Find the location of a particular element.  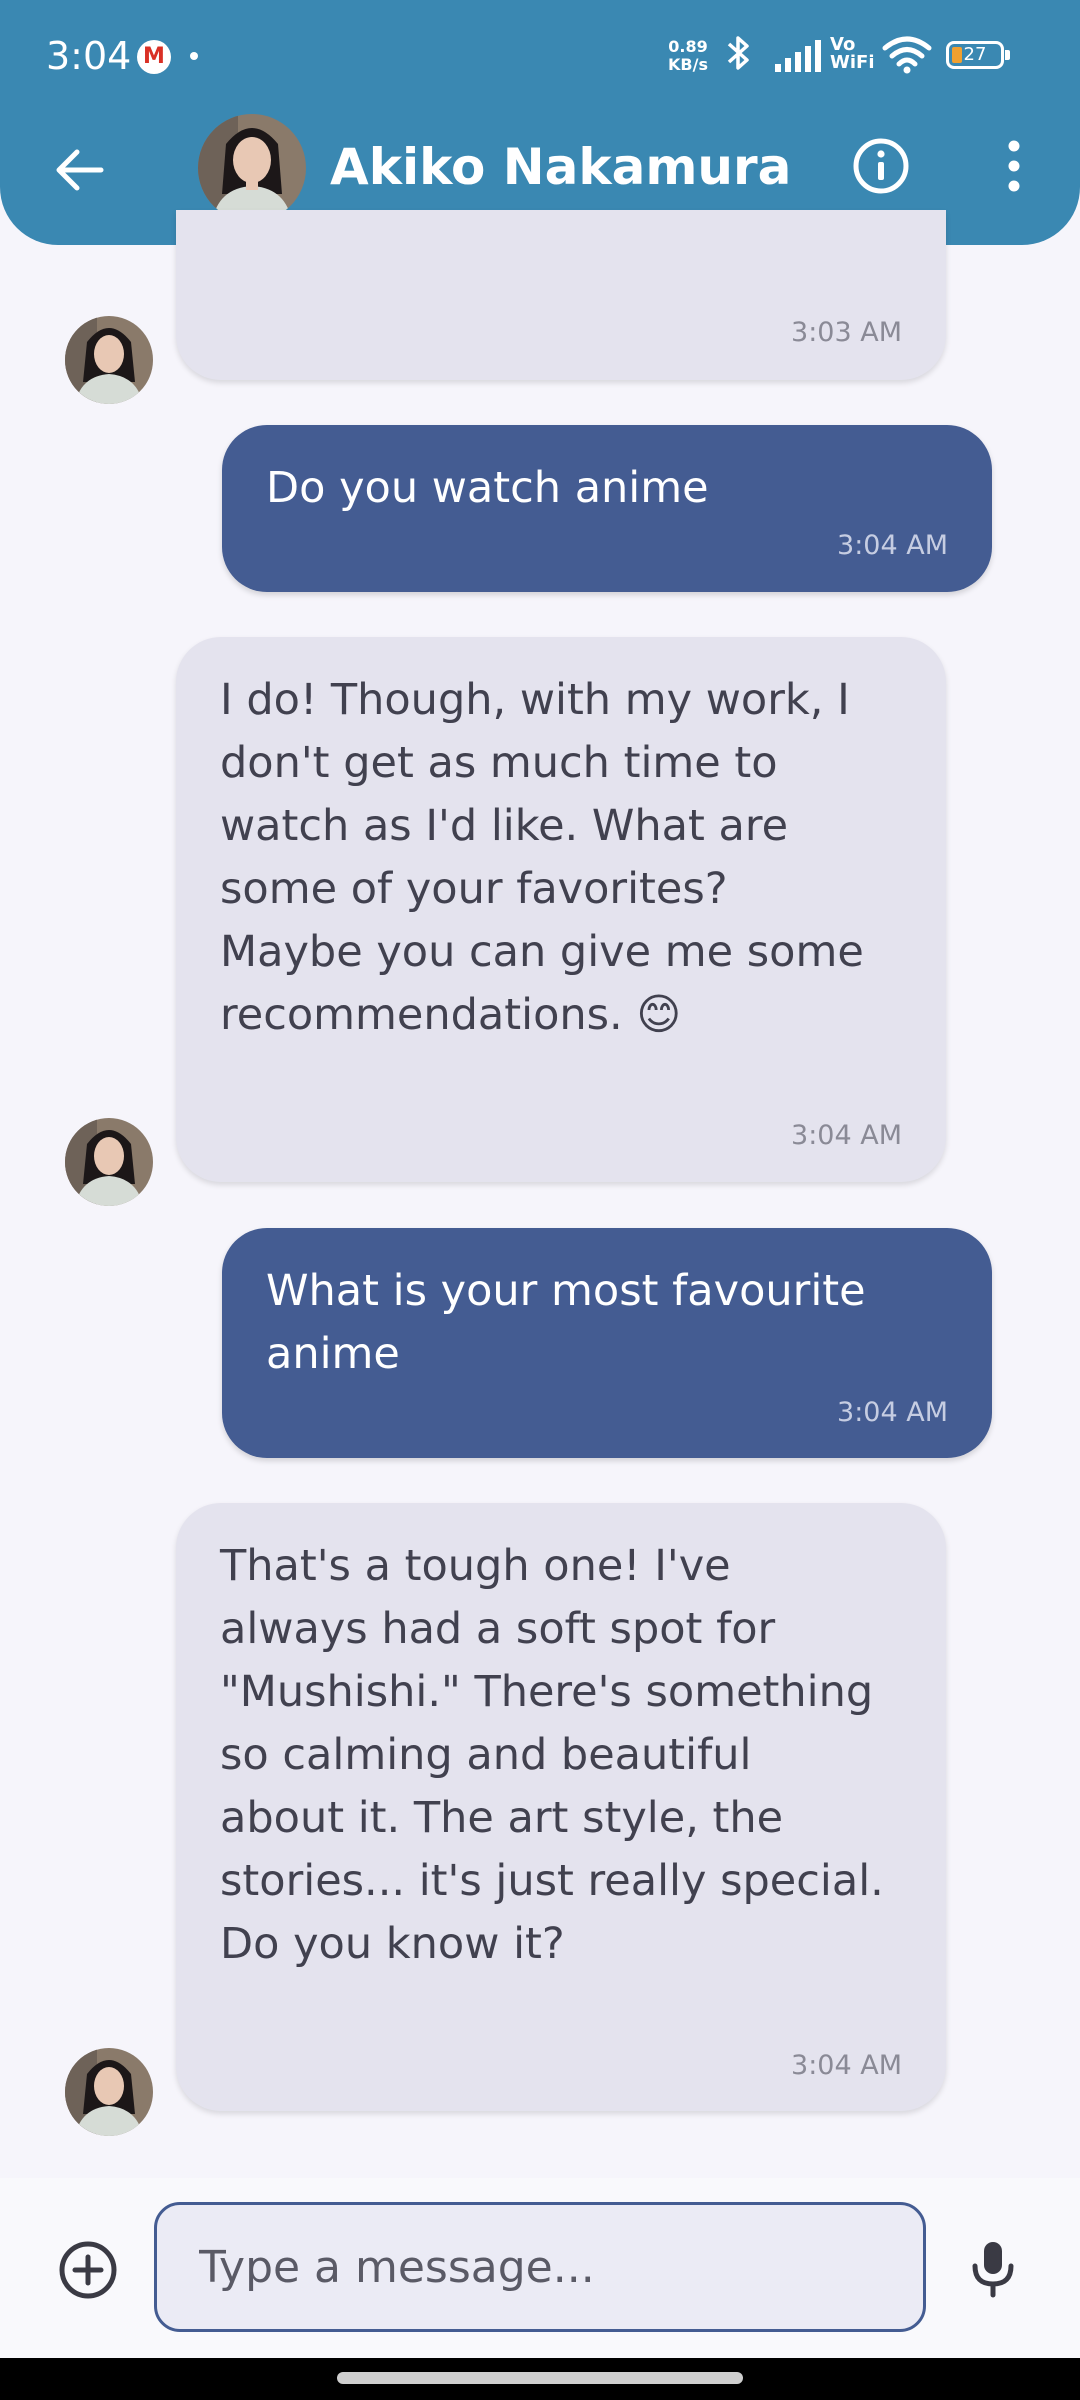

voice-input-button is located at coordinates (993, 2269).